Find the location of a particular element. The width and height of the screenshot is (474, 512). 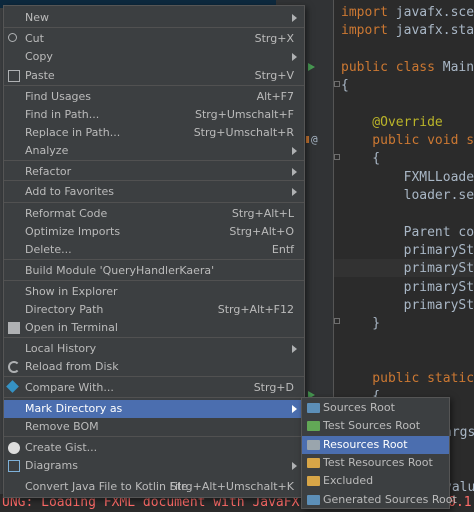

test-resources-root-icon is located at coordinates (313, 462).